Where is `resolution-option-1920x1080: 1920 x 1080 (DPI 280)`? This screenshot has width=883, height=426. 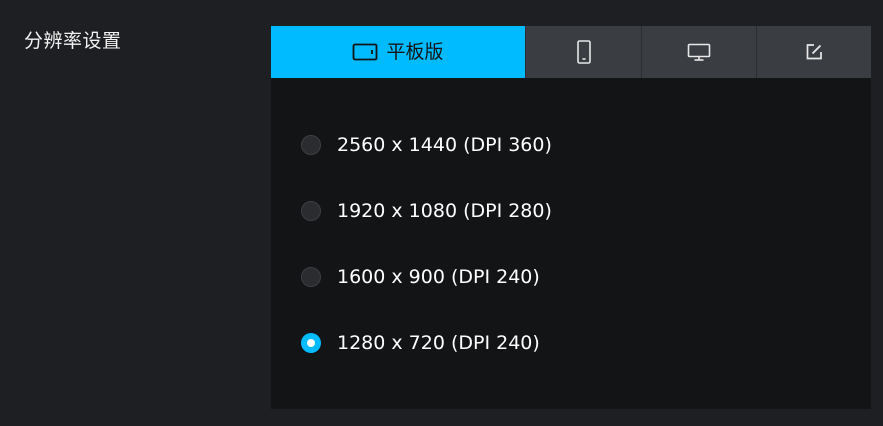
resolution-option-1920x1080: 1920 x 1080 (DPI 280) is located at coordinates (426, 211).